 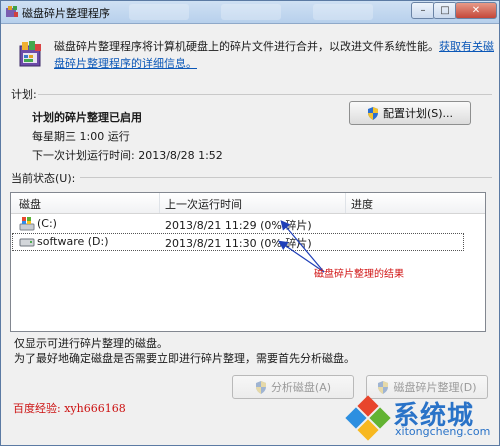 I want to click on disk-row-d: software (D:) 2013/8/21 11:30 (0% 碎片), so click(x=238, y=242).